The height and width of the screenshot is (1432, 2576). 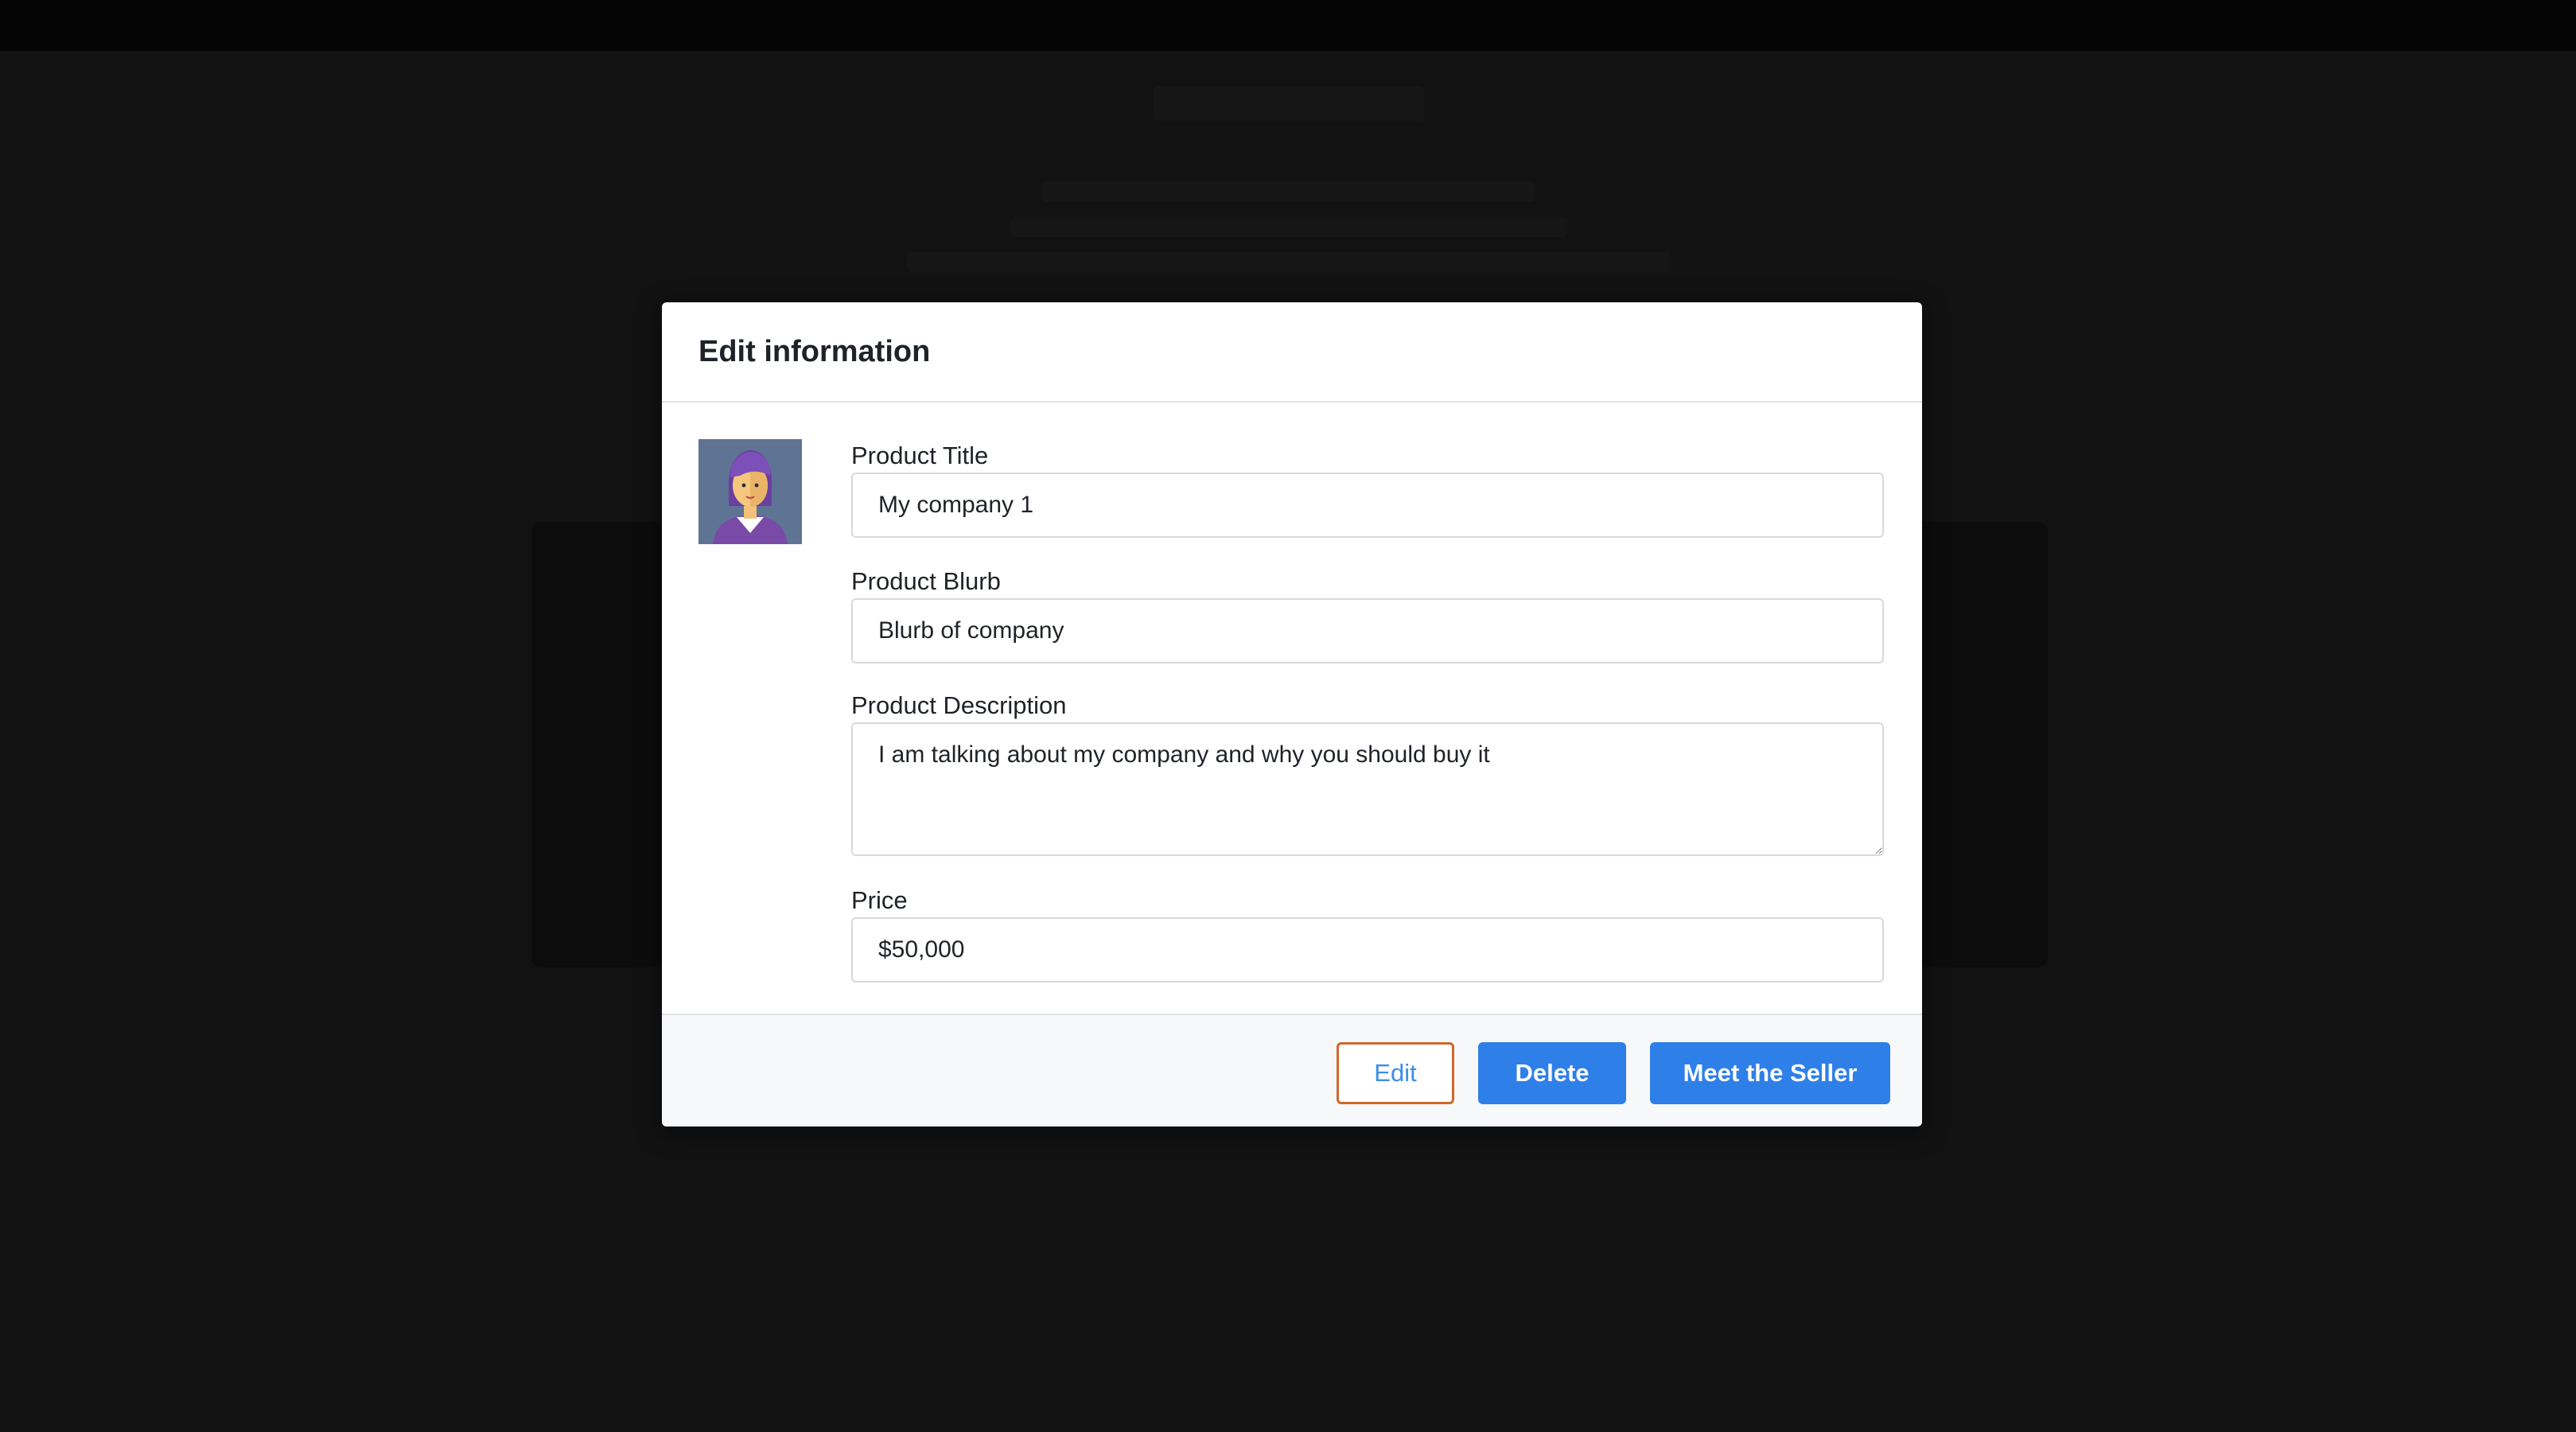 I want to click on product-title-input, so click(x=1368, y=506).